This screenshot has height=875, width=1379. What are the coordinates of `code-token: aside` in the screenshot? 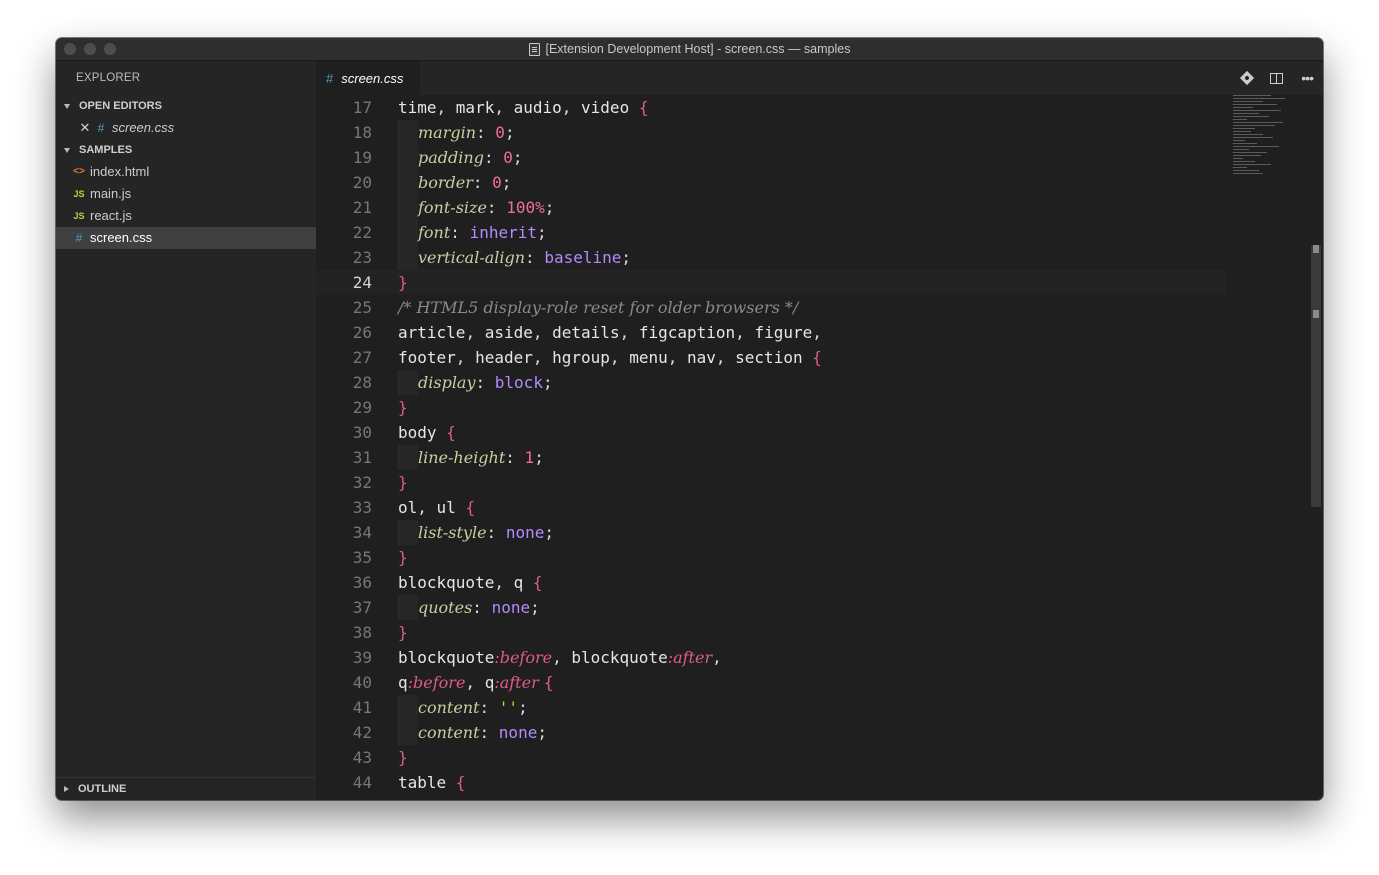 It's located at (508, 332).